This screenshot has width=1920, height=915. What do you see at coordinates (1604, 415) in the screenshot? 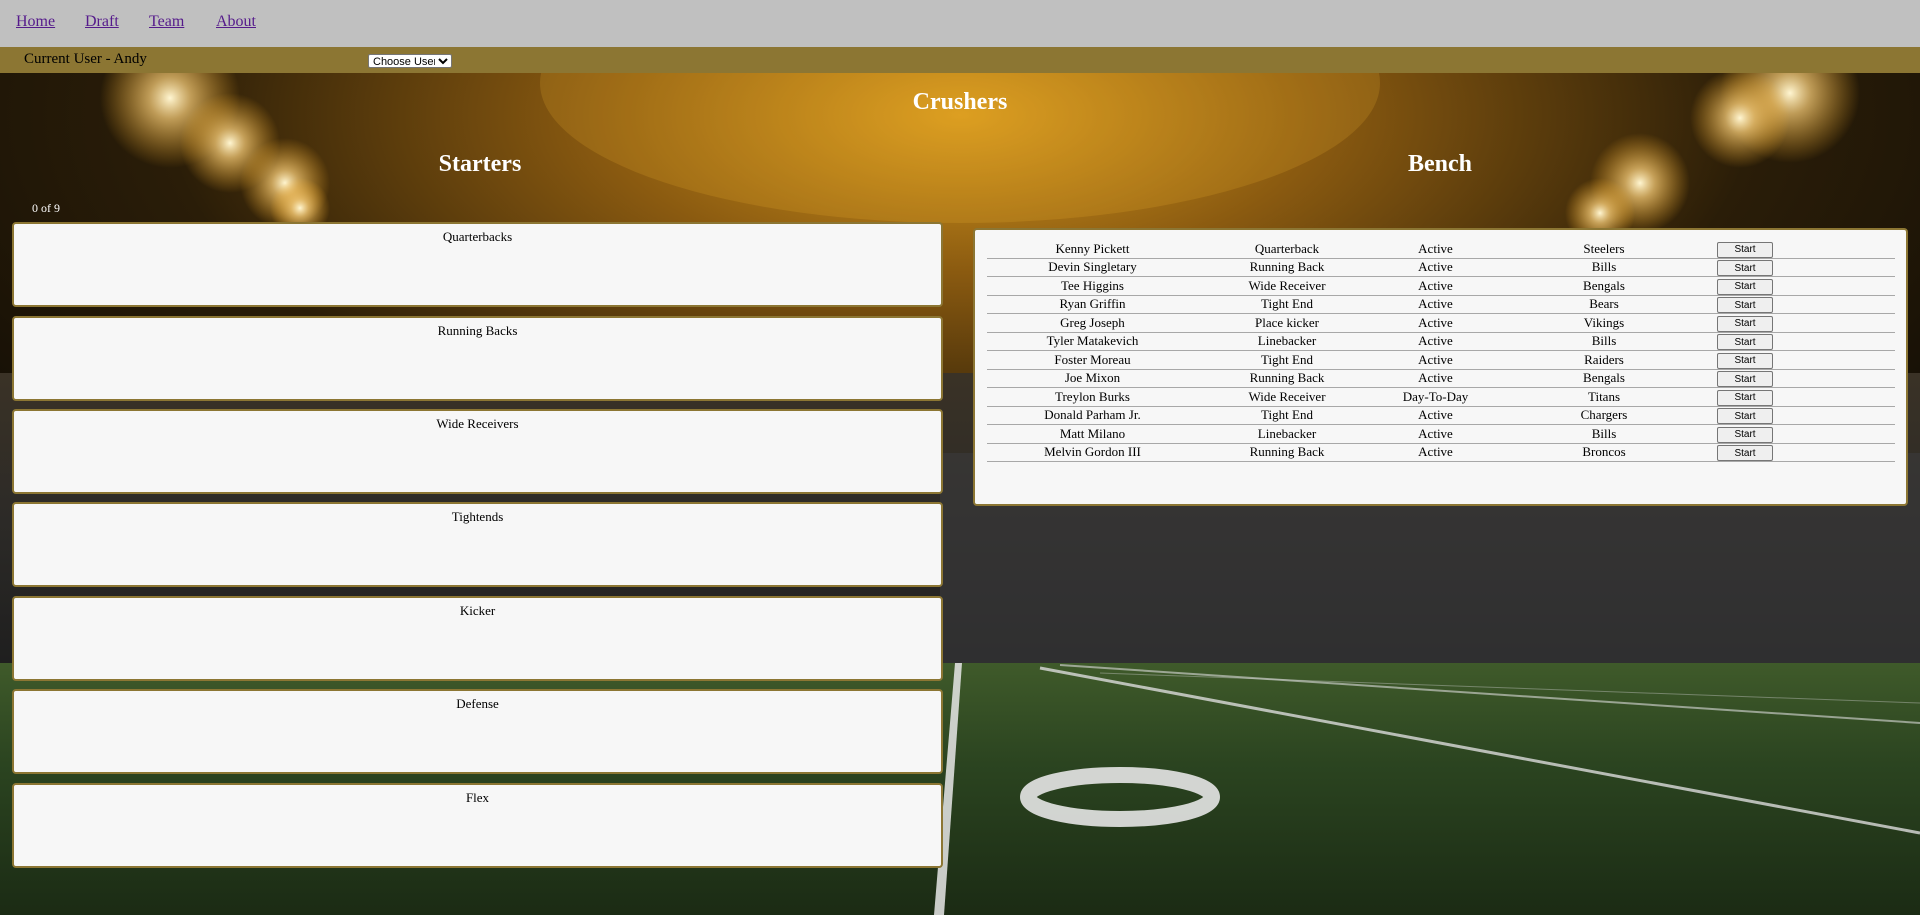
I see `player-team: Chargers` at bounding box center [1604, 415].